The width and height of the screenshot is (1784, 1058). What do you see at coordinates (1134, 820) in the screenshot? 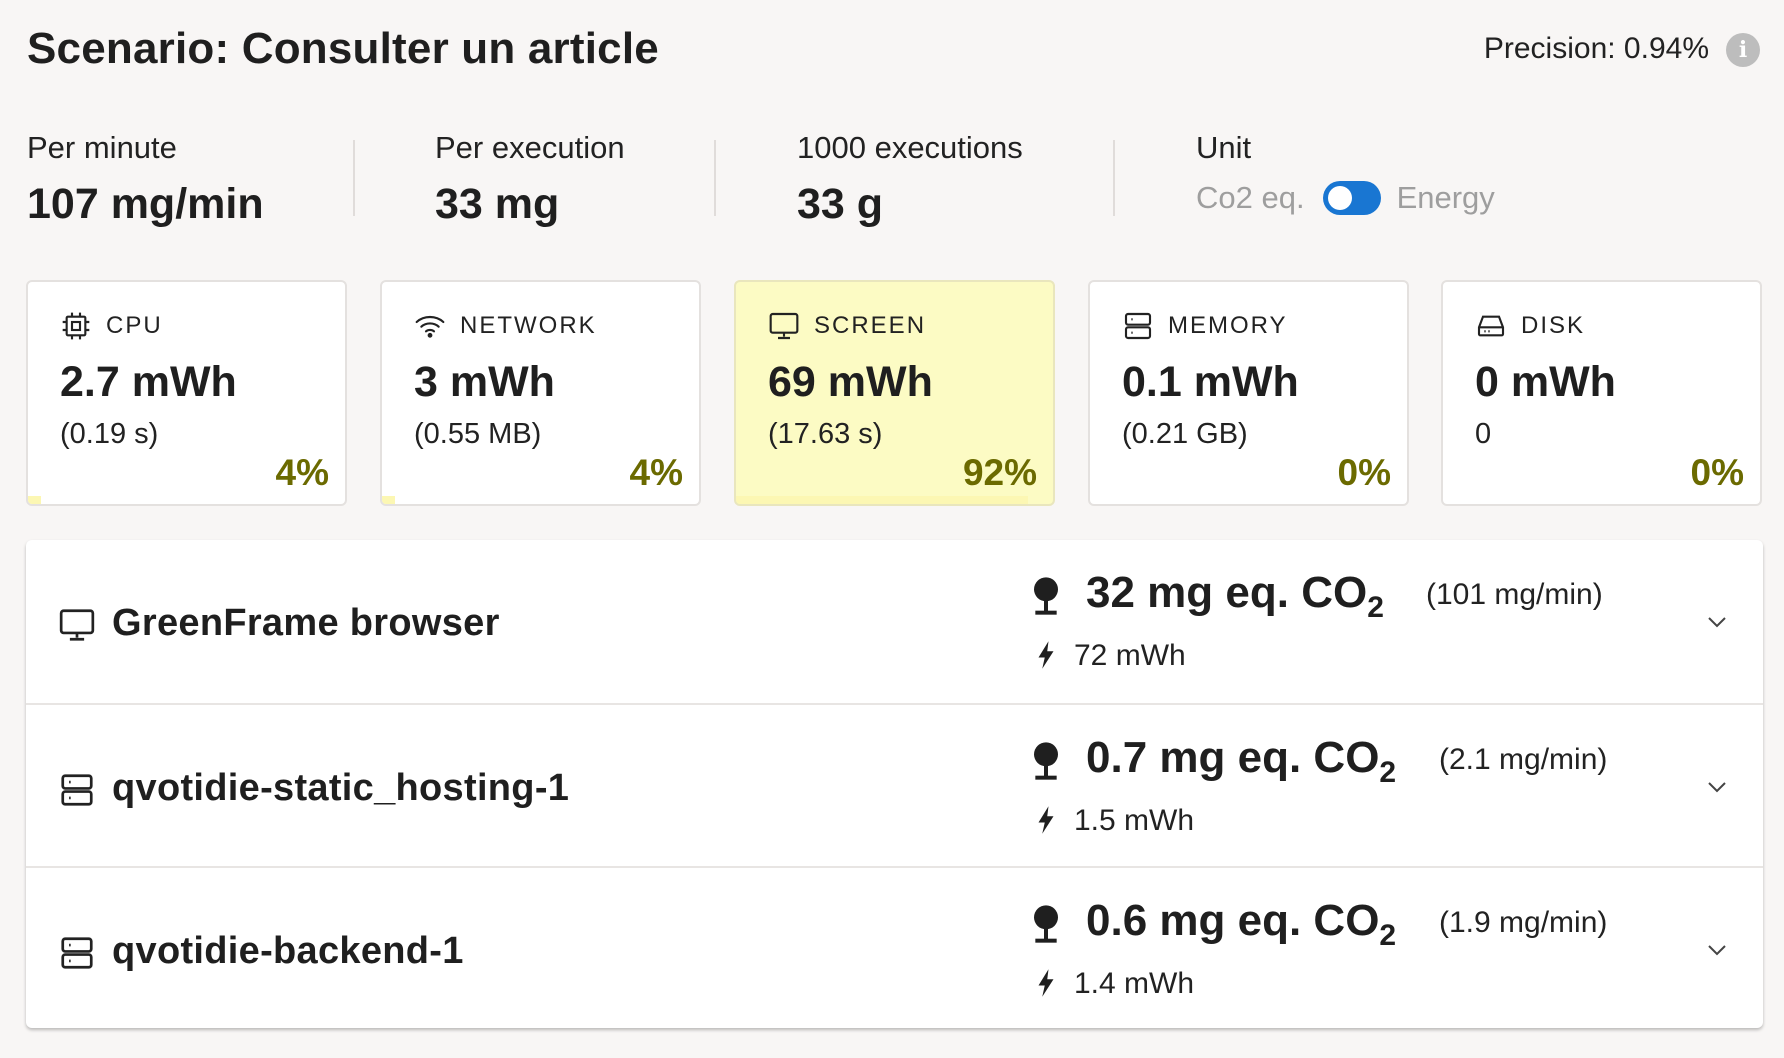
I see `energy-value: 1.5 mWh` at bounding box center [1134, 820].